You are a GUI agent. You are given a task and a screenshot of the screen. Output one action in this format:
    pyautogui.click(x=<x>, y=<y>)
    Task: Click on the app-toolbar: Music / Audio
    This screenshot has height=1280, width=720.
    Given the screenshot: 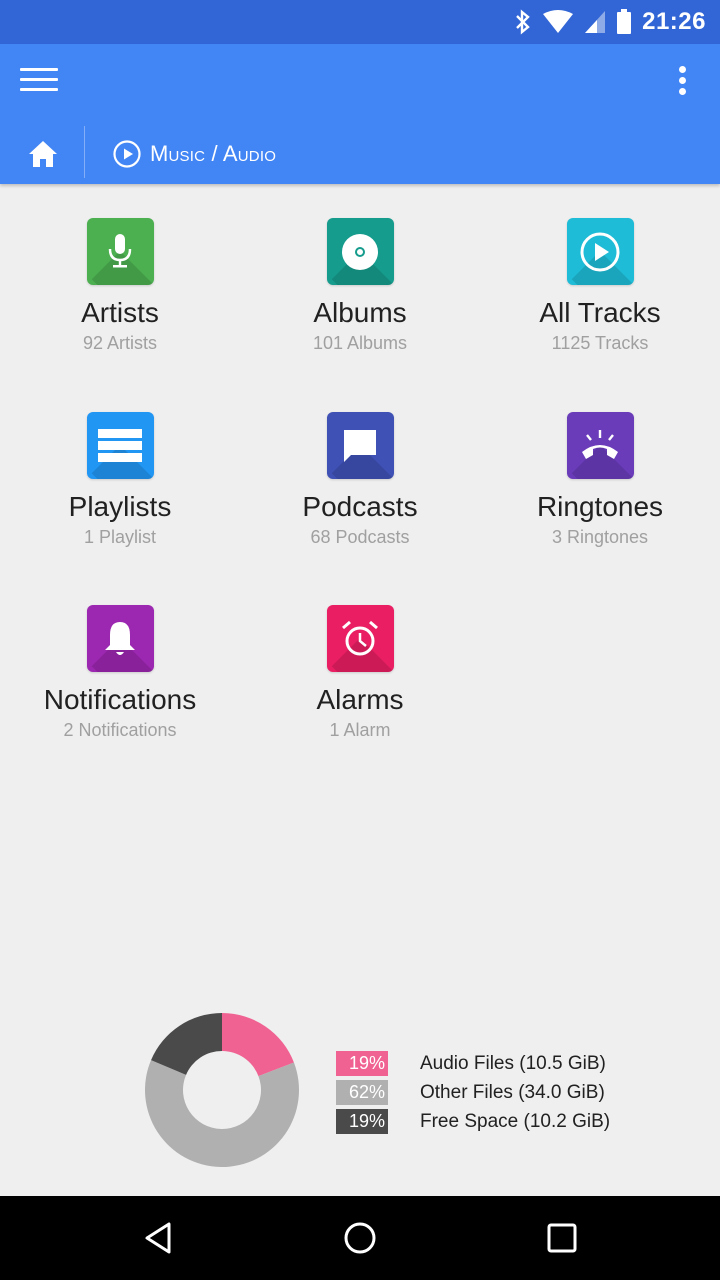 What is the action you would take?
    pyautogui.click(x=360, y=114)
    